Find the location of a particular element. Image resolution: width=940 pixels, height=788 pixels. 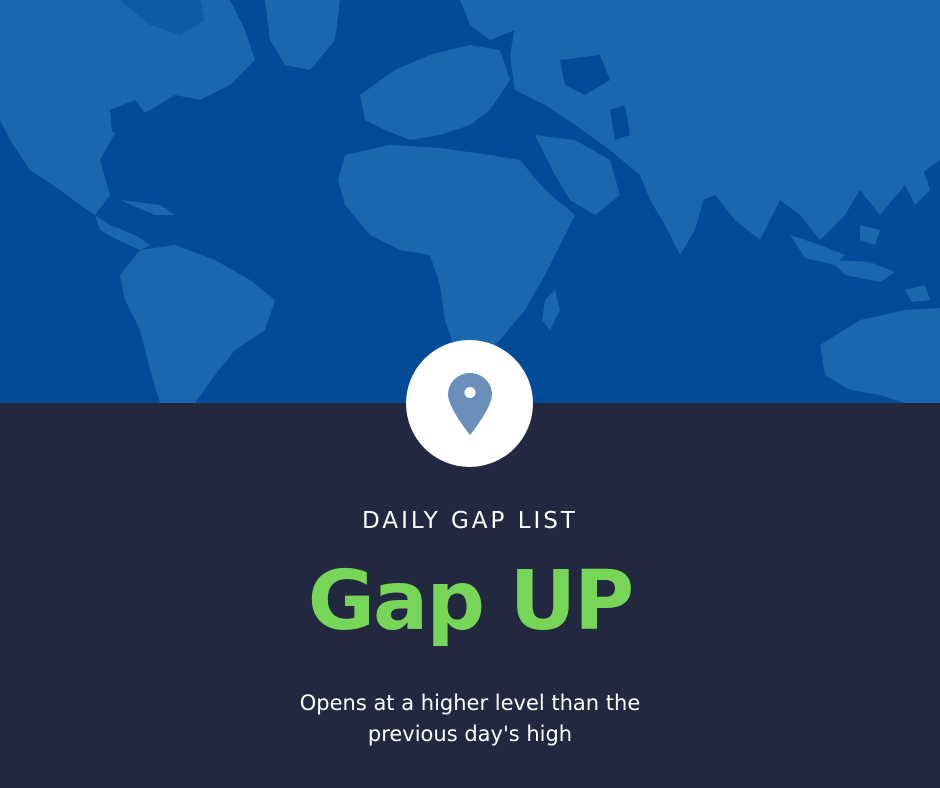

subtitle-line-2: previous day's high is located at coordinates (470, 734).